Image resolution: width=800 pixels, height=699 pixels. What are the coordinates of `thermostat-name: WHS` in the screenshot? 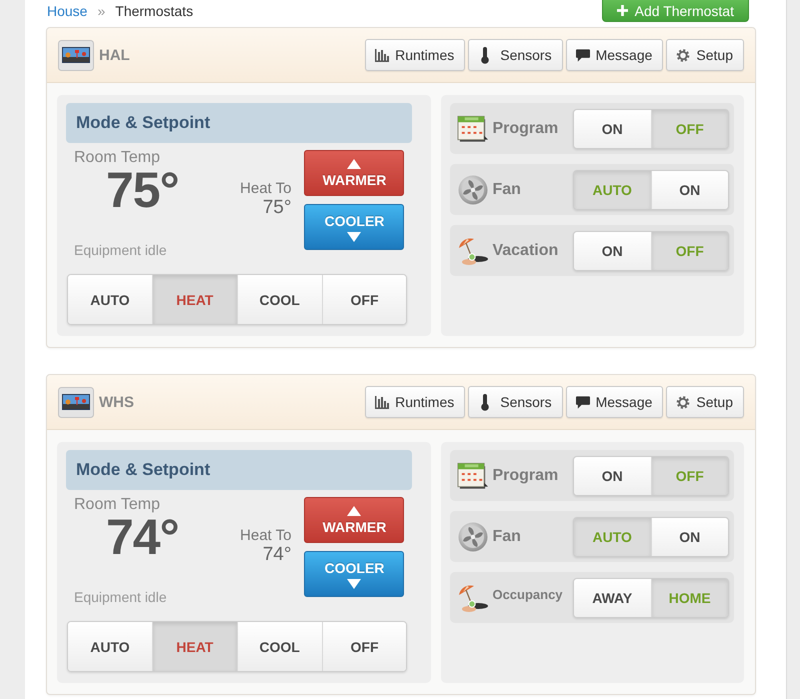 It's located at (116, 402).